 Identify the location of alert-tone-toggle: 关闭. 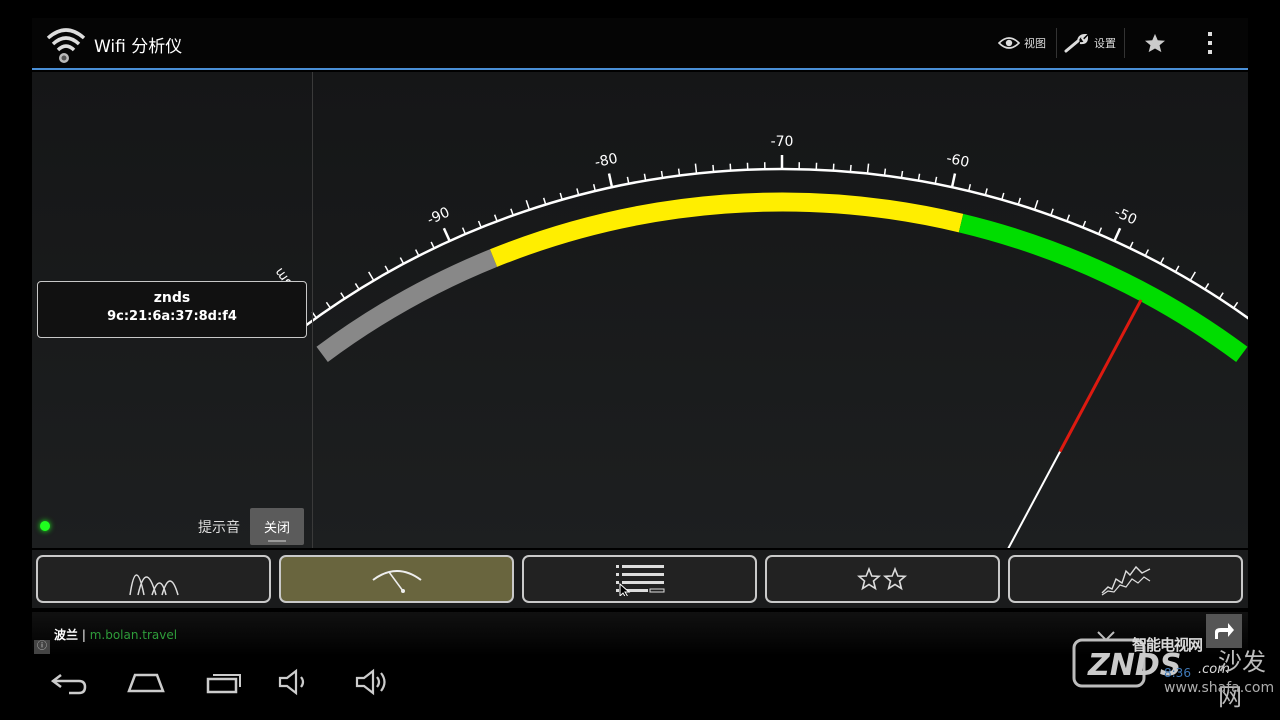
(277, 526).